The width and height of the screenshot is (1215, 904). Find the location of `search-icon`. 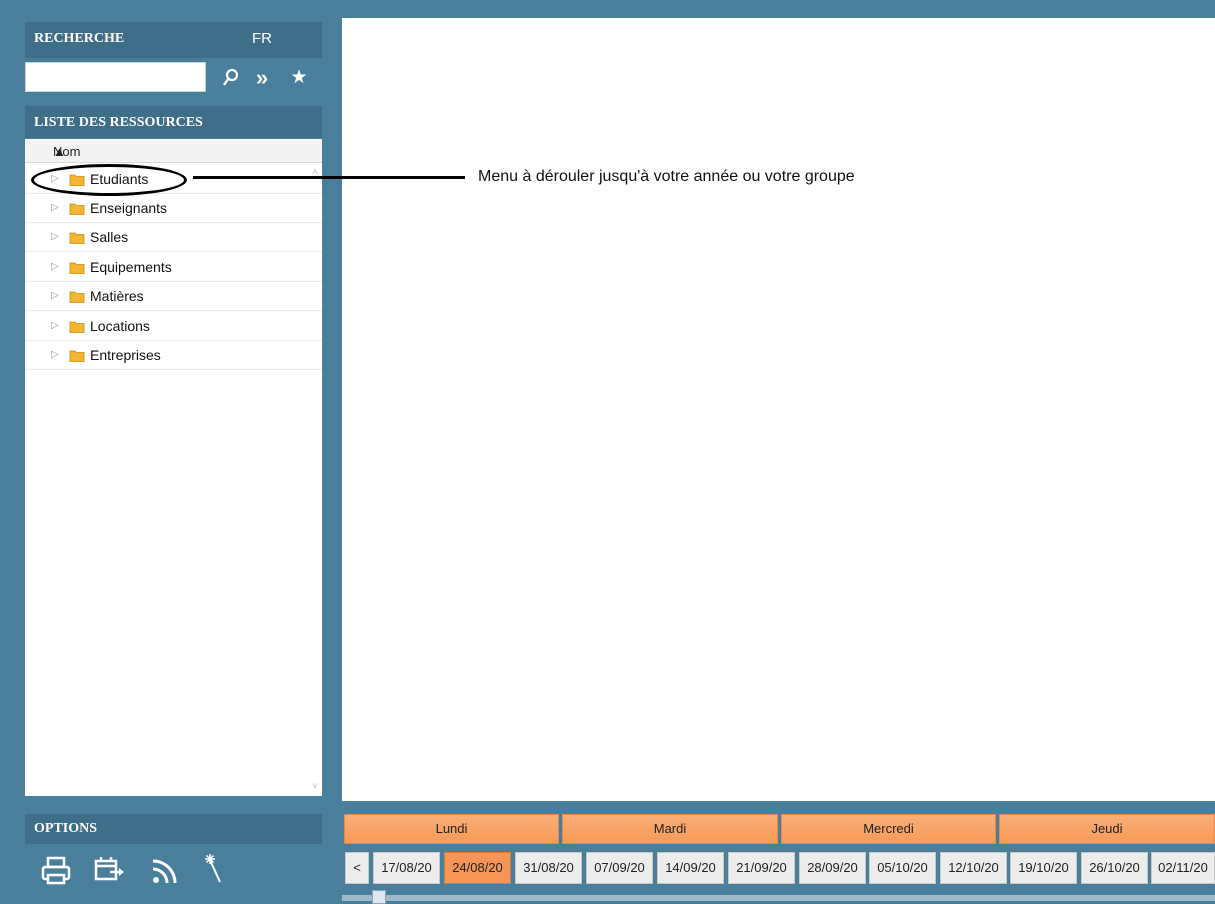

search-icon is located at coordinates (231, 77).